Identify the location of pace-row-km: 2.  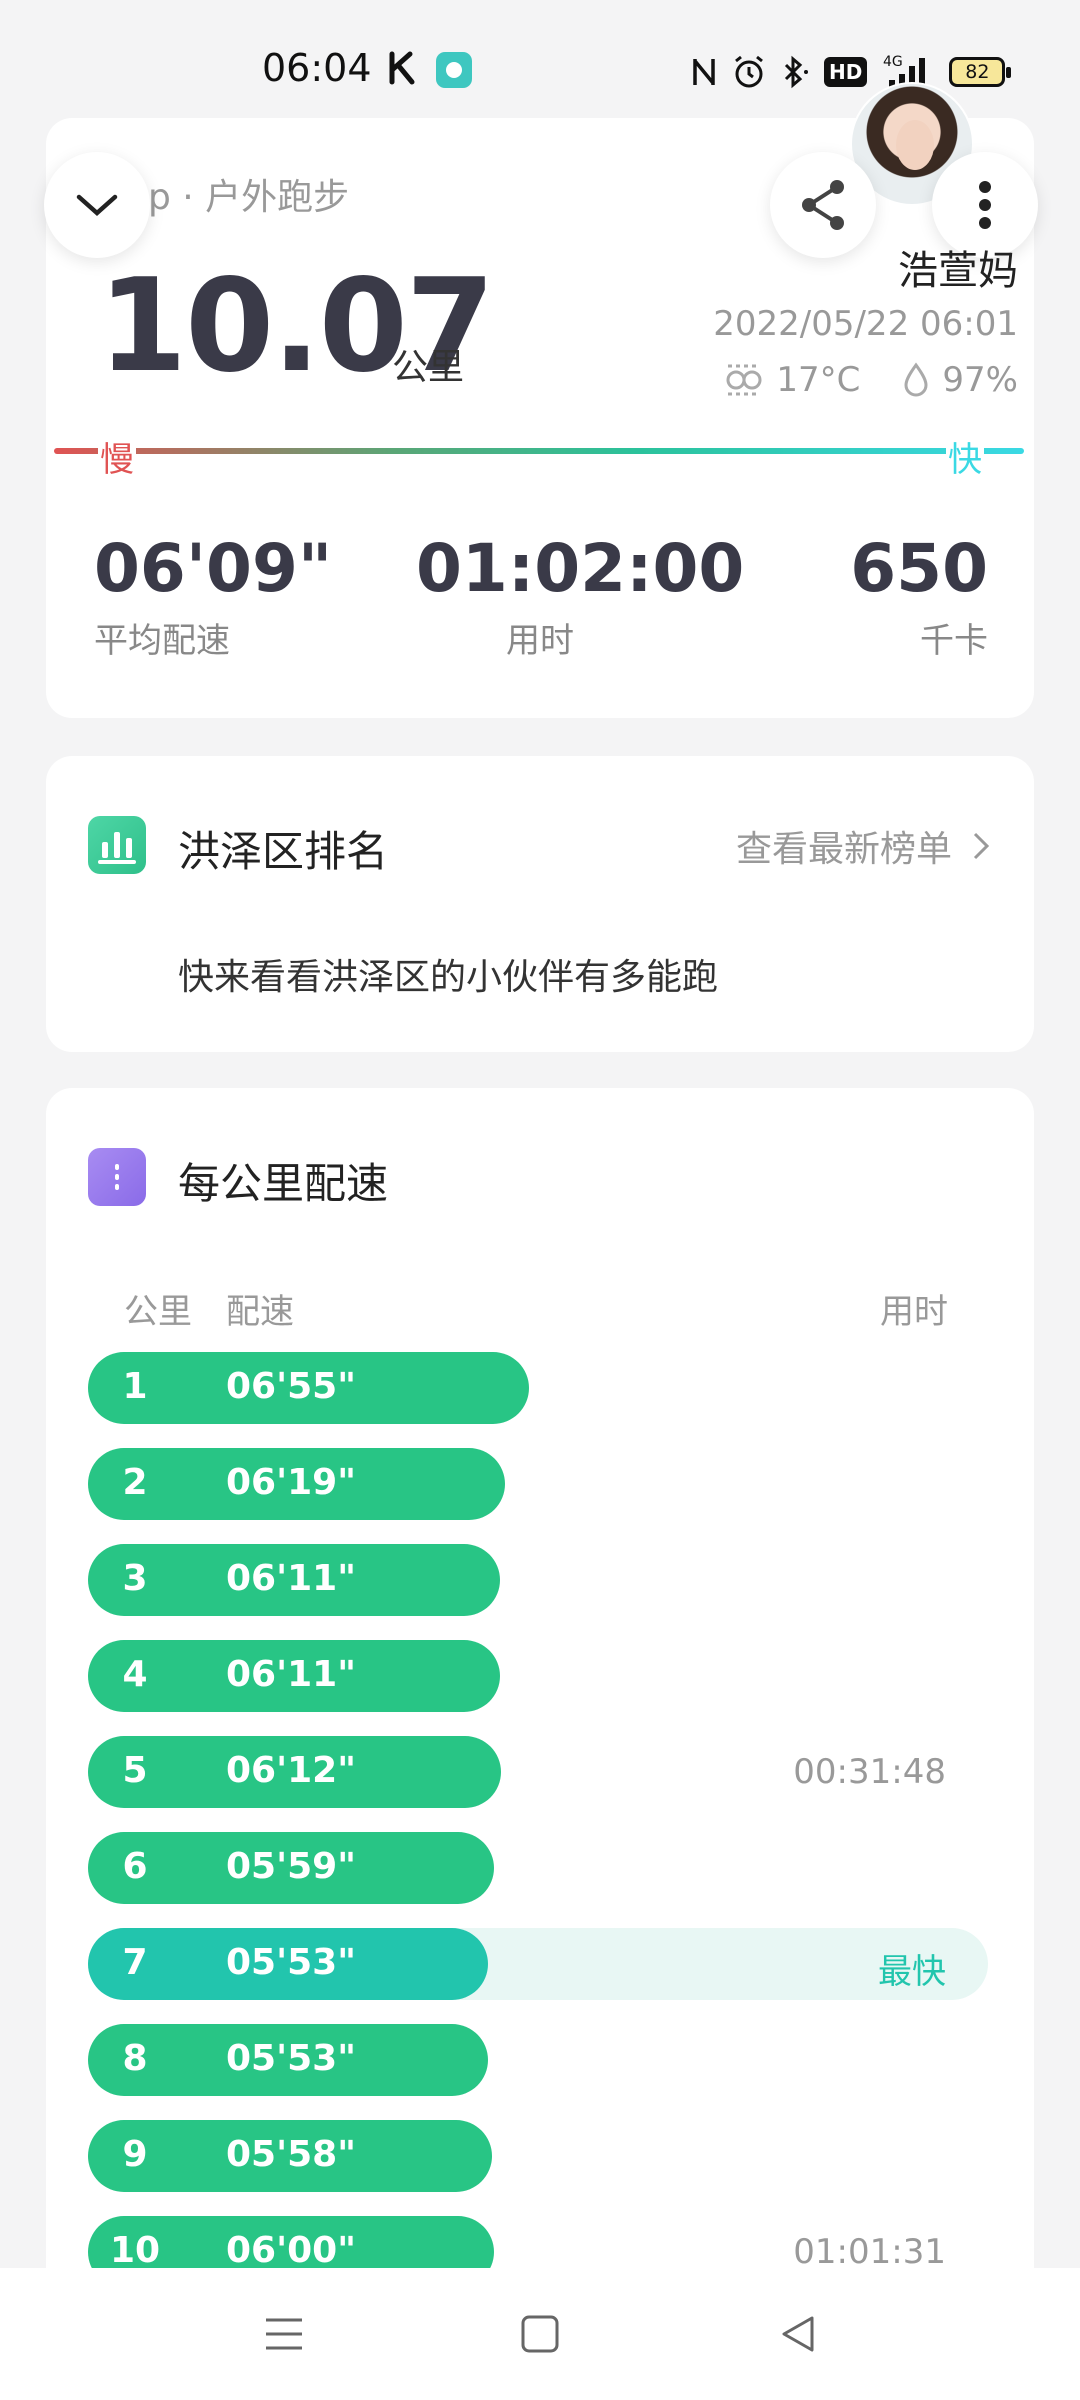
(135, 1482).